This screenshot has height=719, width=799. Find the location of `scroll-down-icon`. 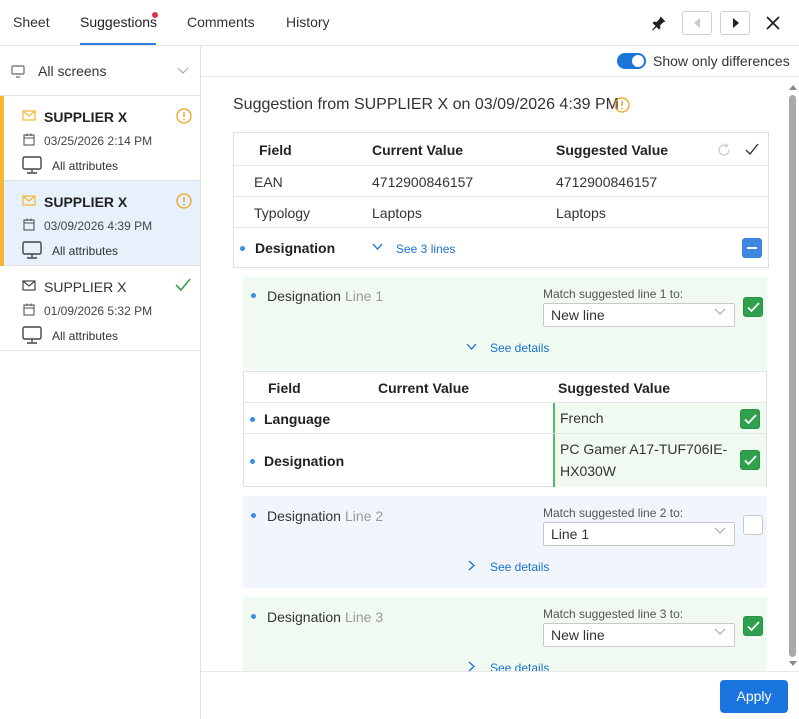

scroll-down-icon is located at coordinates (793, 663).